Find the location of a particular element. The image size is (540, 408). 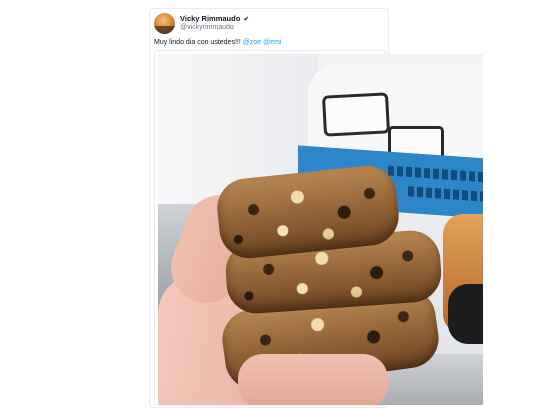

display-name-line: Vicky Rimmaudo ✔ is located at coordinates (214, 18).